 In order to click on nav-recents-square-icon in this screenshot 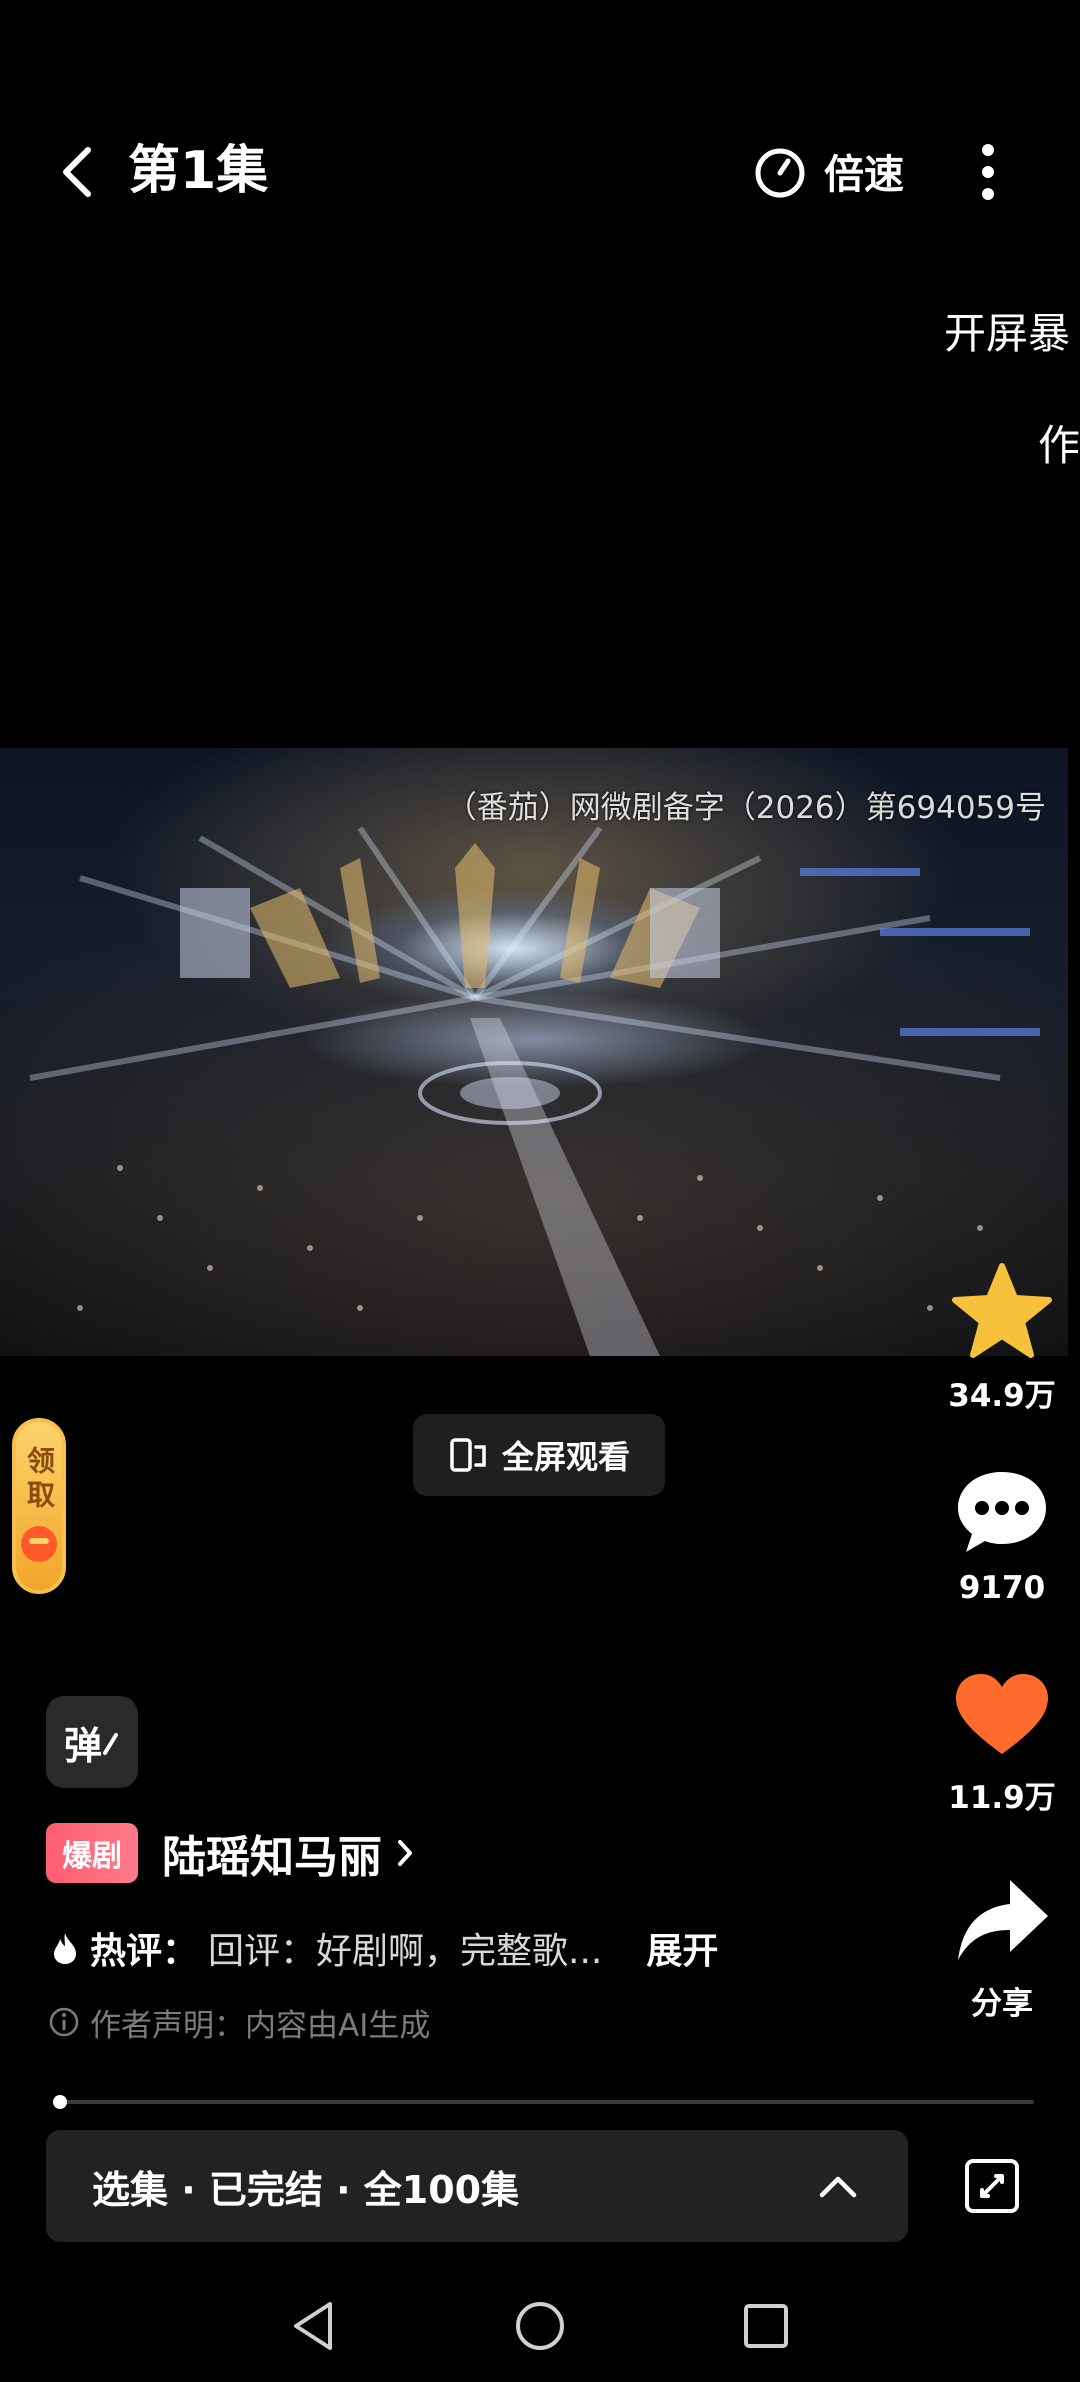, I will do `click(766, 2326)`.